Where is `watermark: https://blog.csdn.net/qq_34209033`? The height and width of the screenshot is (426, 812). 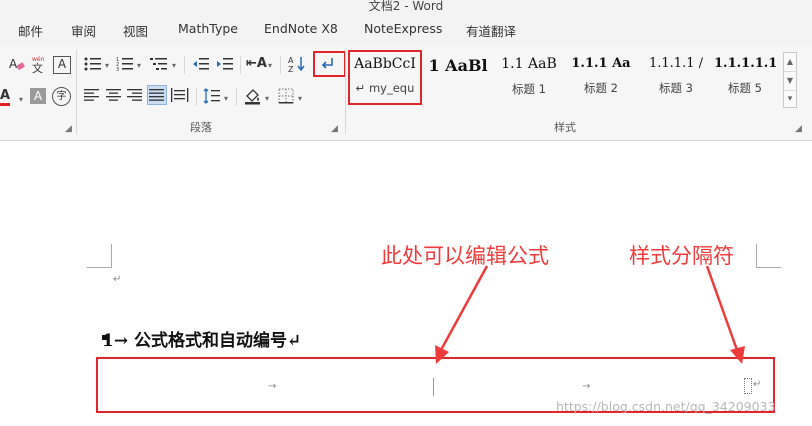 watermark: https://blog.csdn.net/qq_34209033 is located at coordinates (666, 406).